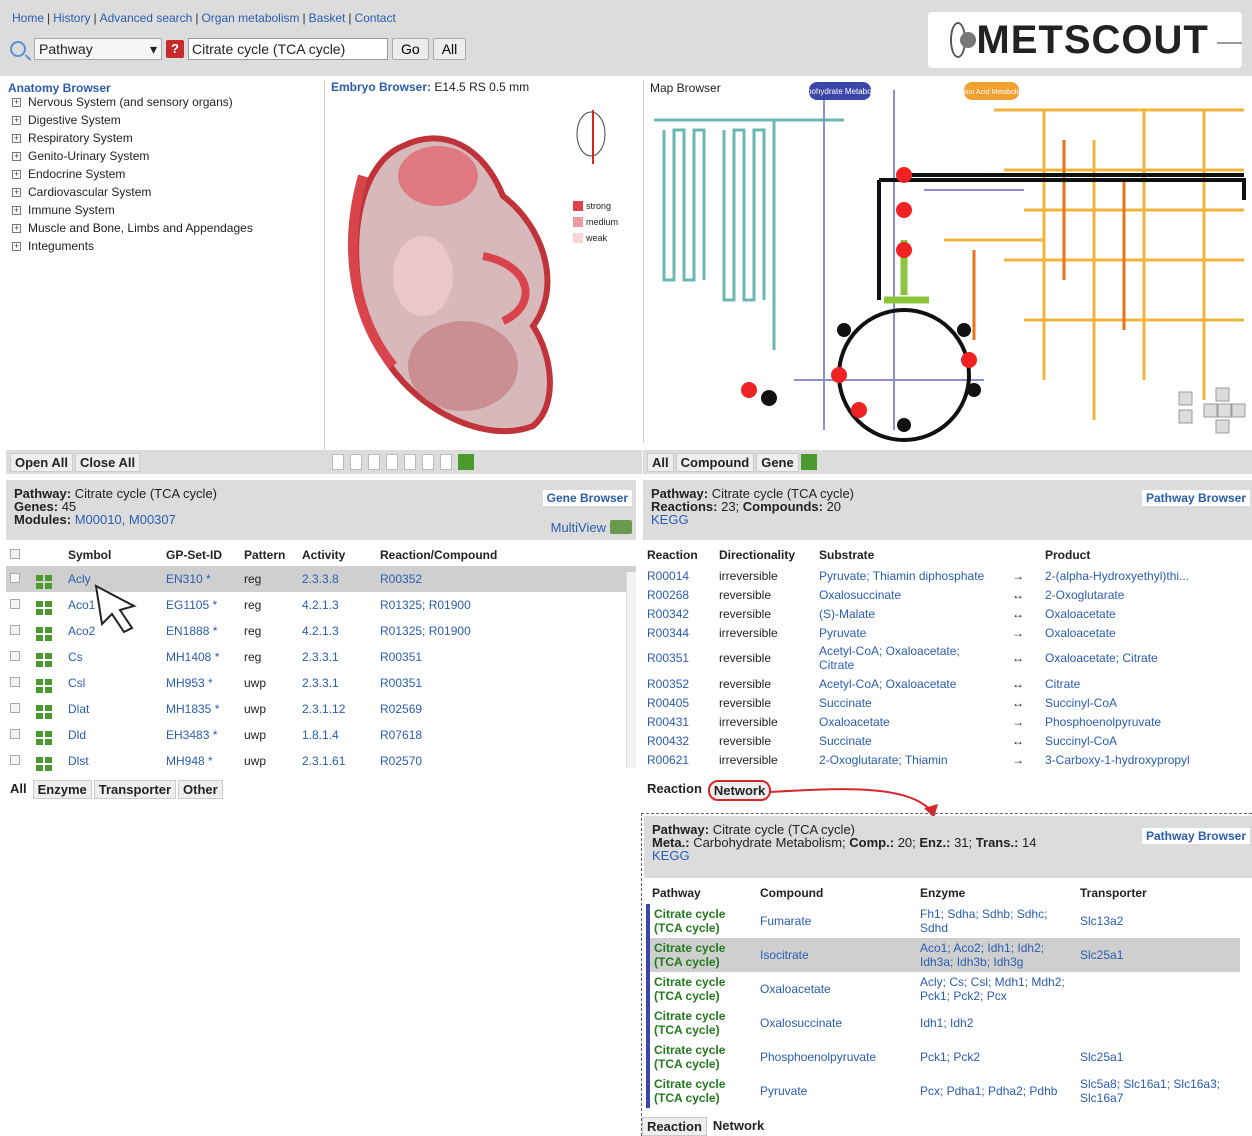 This screenshot has width=1252, height=1136. What do you see at coordinates (337, 761) in the screenshot?
I see `activity-cell: 2.3.1.61` at bounding box center [337, 761].